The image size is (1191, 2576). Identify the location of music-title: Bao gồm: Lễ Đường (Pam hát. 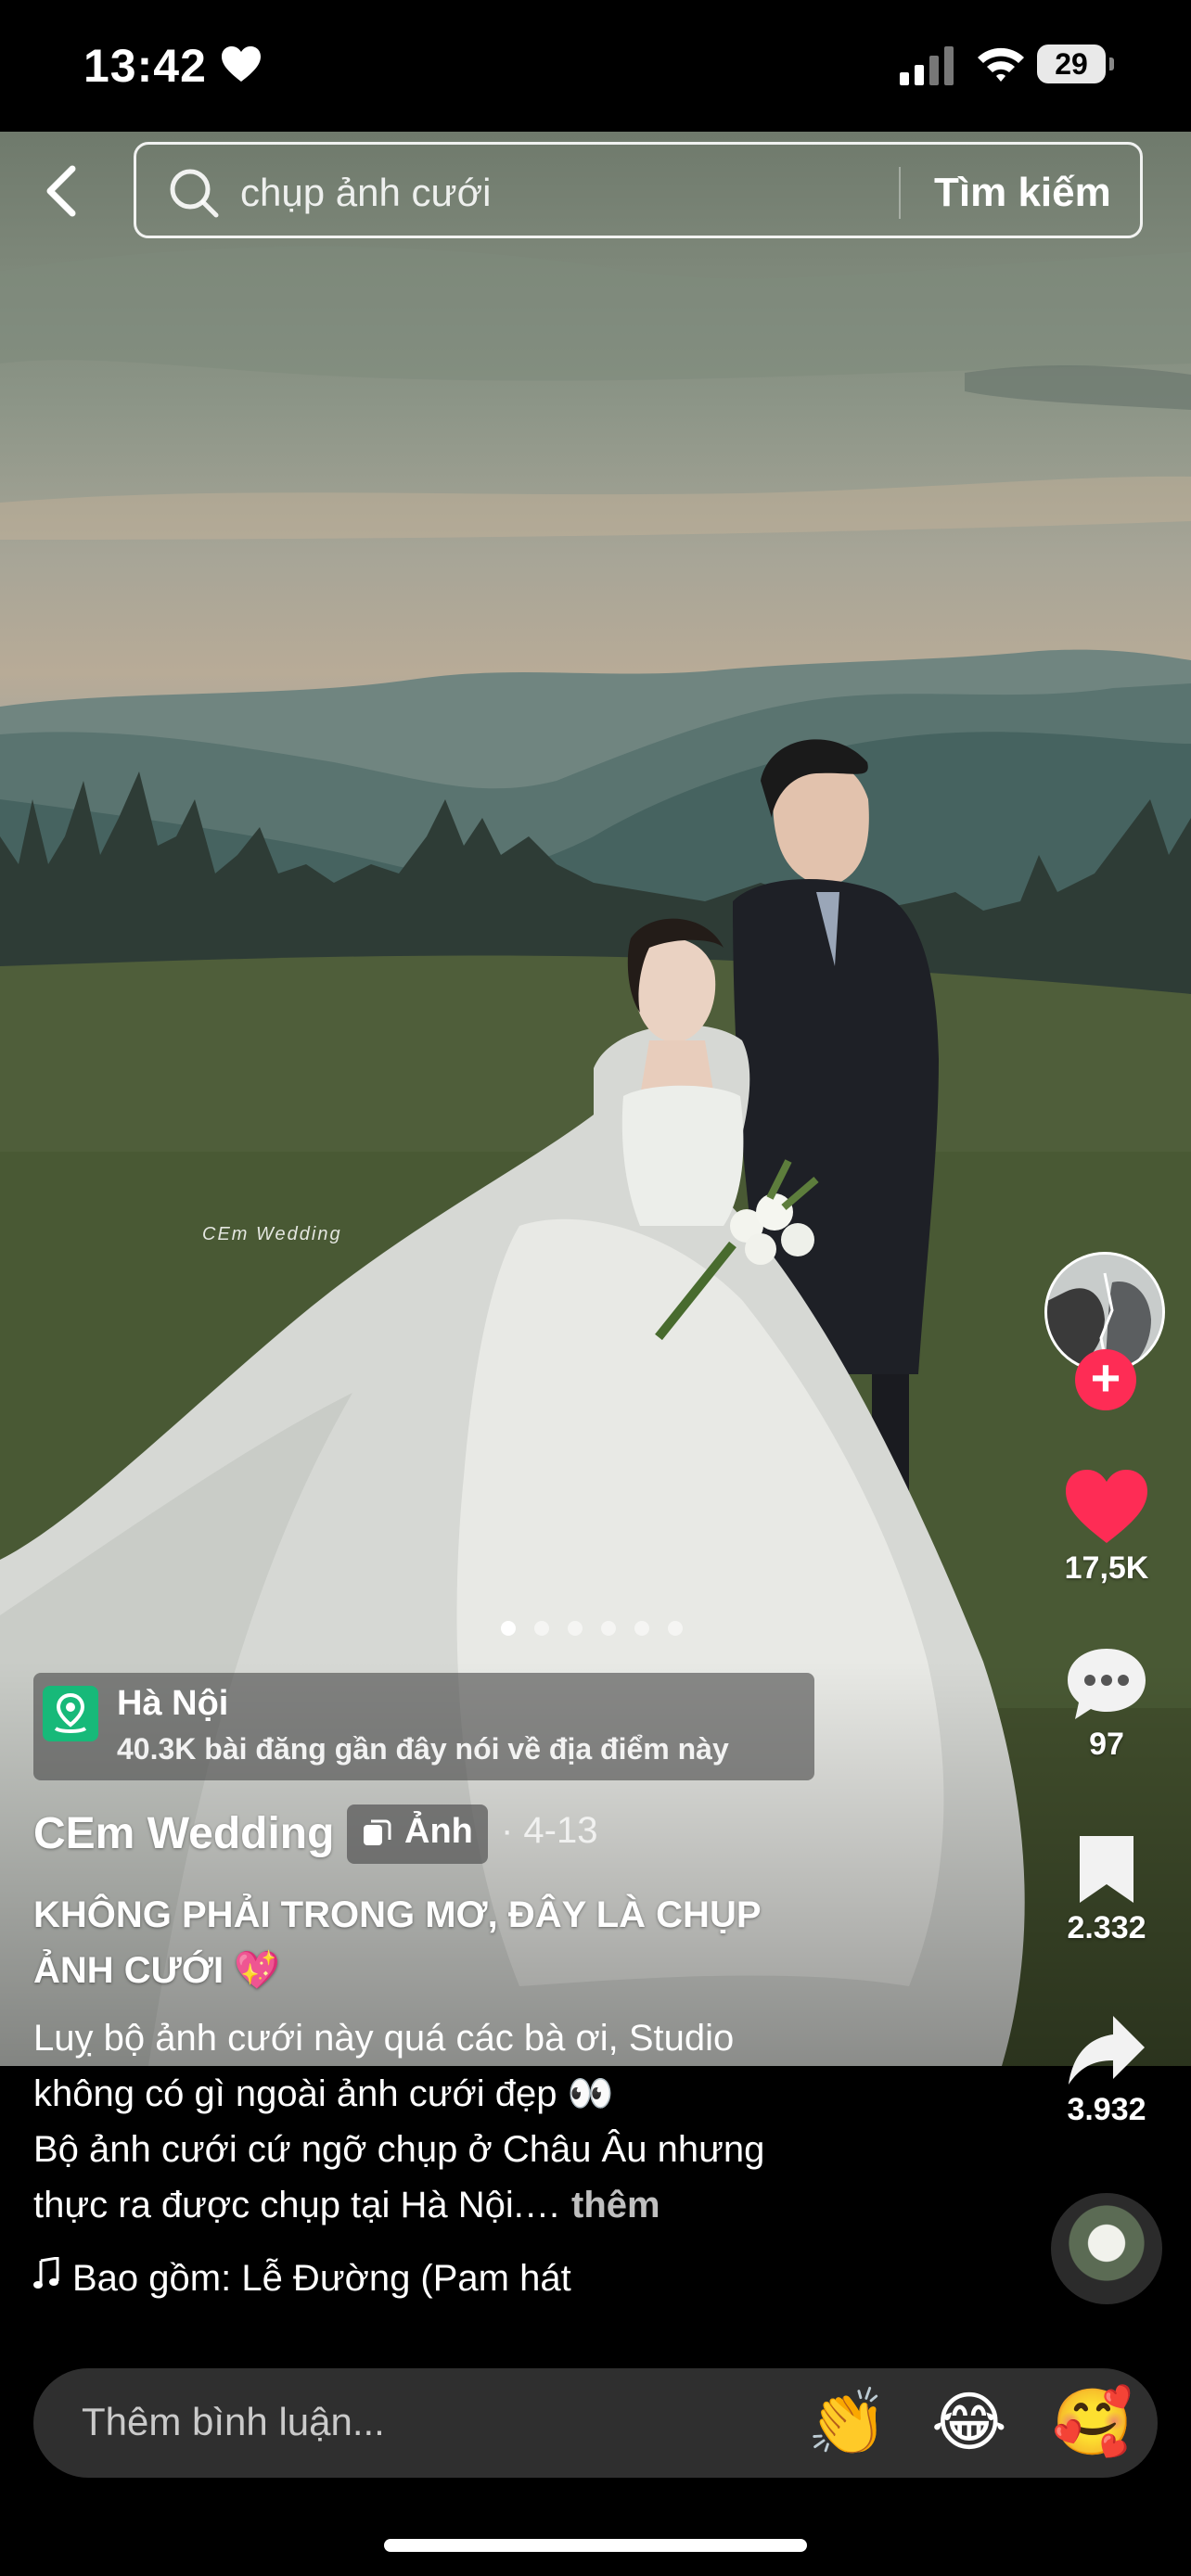
(321, 2278).